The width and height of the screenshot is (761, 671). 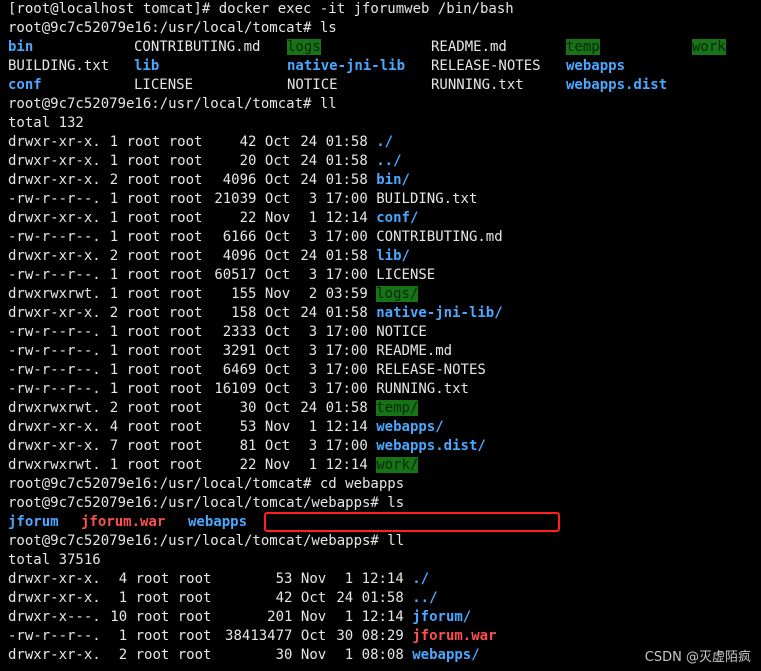 What do you see at coordinates (71, 47) in the screenshot?
I see `ls-entry-cell: bin` at bounding box center [71, 47].